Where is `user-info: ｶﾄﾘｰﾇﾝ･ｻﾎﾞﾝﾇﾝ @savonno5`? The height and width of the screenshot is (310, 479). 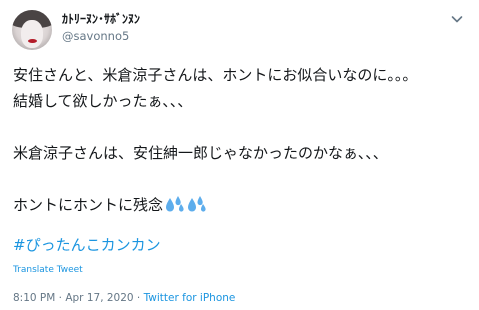
user-info: ｶﾄﾘｰﾇﾝ･ｻﾎﾞﾝﾇﾝ @savonno5 is located at coordinates (101, 27).